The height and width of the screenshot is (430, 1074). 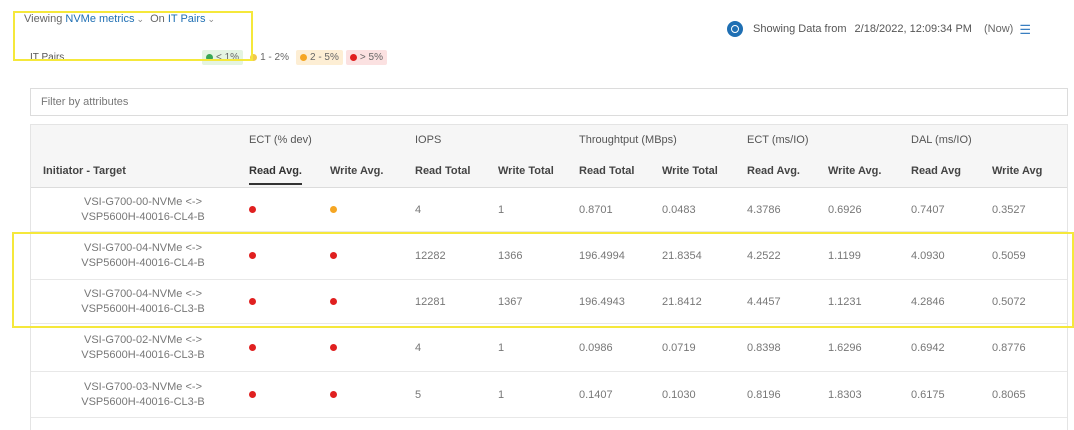 I want to click on initiator-target-link: VSI-G700-02-NVMe <-> VSP5600H-40016-CL3-B, so click(x=143, y=347).